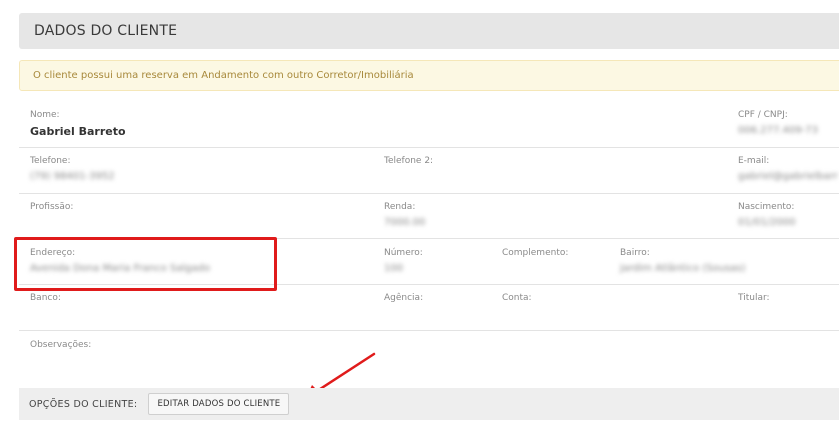 Image resolution: width=839 pixels, height=447 pixels. I want to click on field-observacoes: Observações:, so click(60, 347).